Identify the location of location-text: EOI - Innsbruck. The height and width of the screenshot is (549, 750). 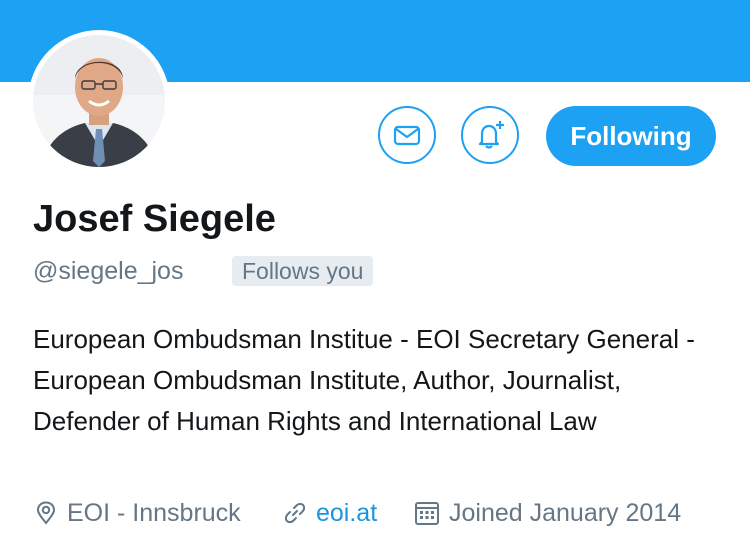
(154, 512).